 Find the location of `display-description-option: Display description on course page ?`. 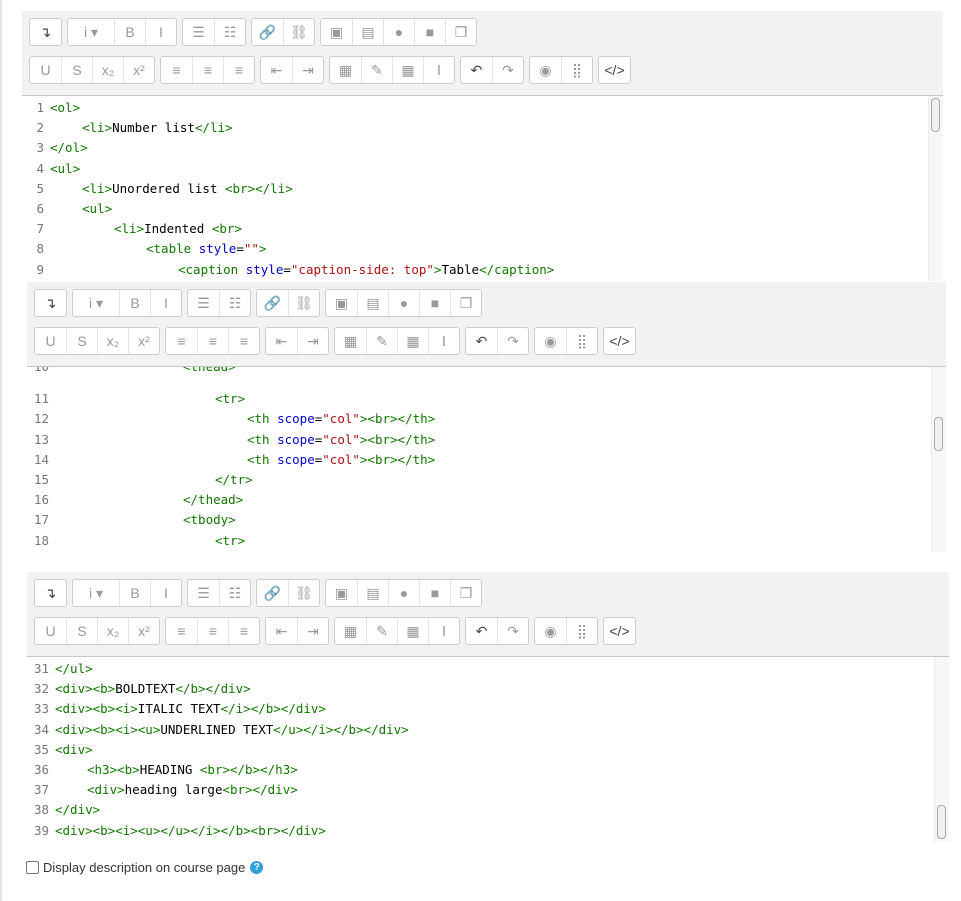

display-description-option: Display description on course page ? is located at coordinates (145, 867).